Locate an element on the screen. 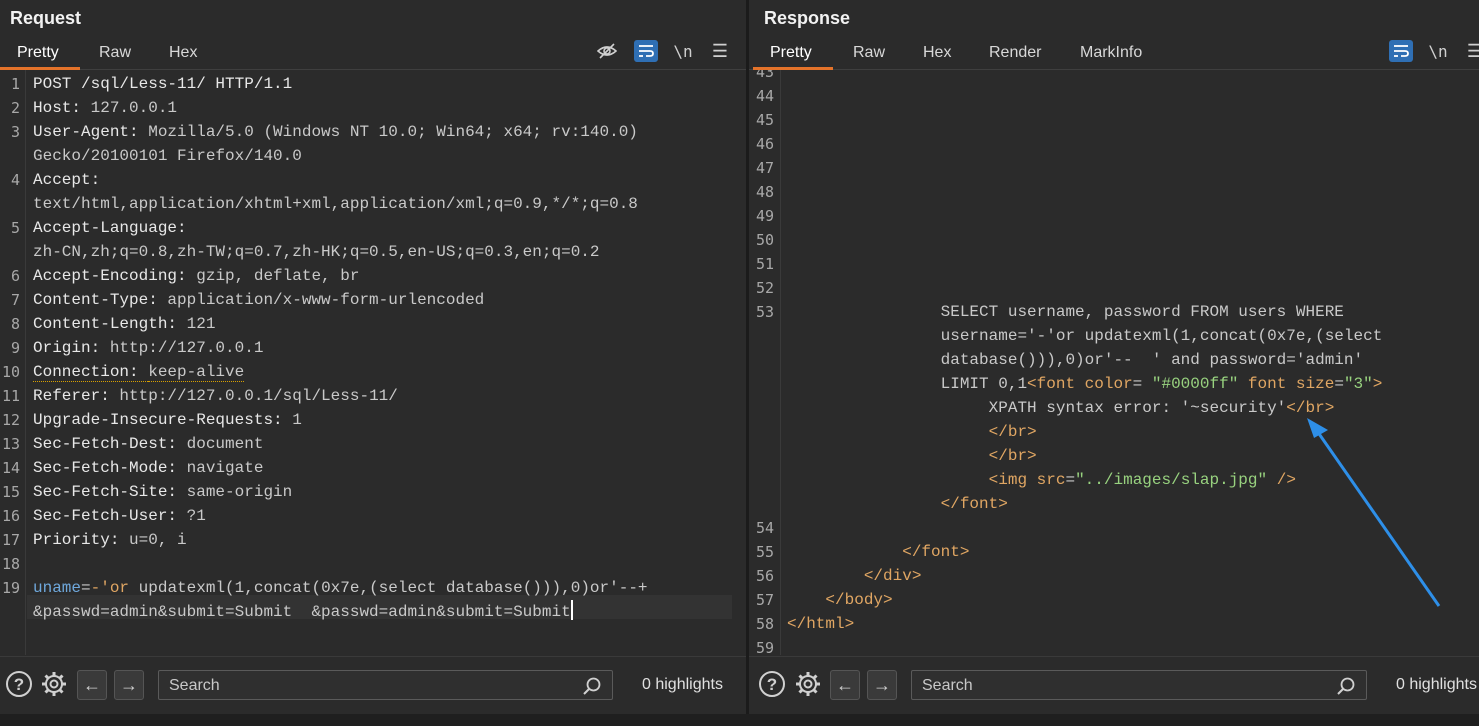 Image resolution: width=1479 pixels, height=726 pixels. line-number: 15 is located at coordinates (10, 492).